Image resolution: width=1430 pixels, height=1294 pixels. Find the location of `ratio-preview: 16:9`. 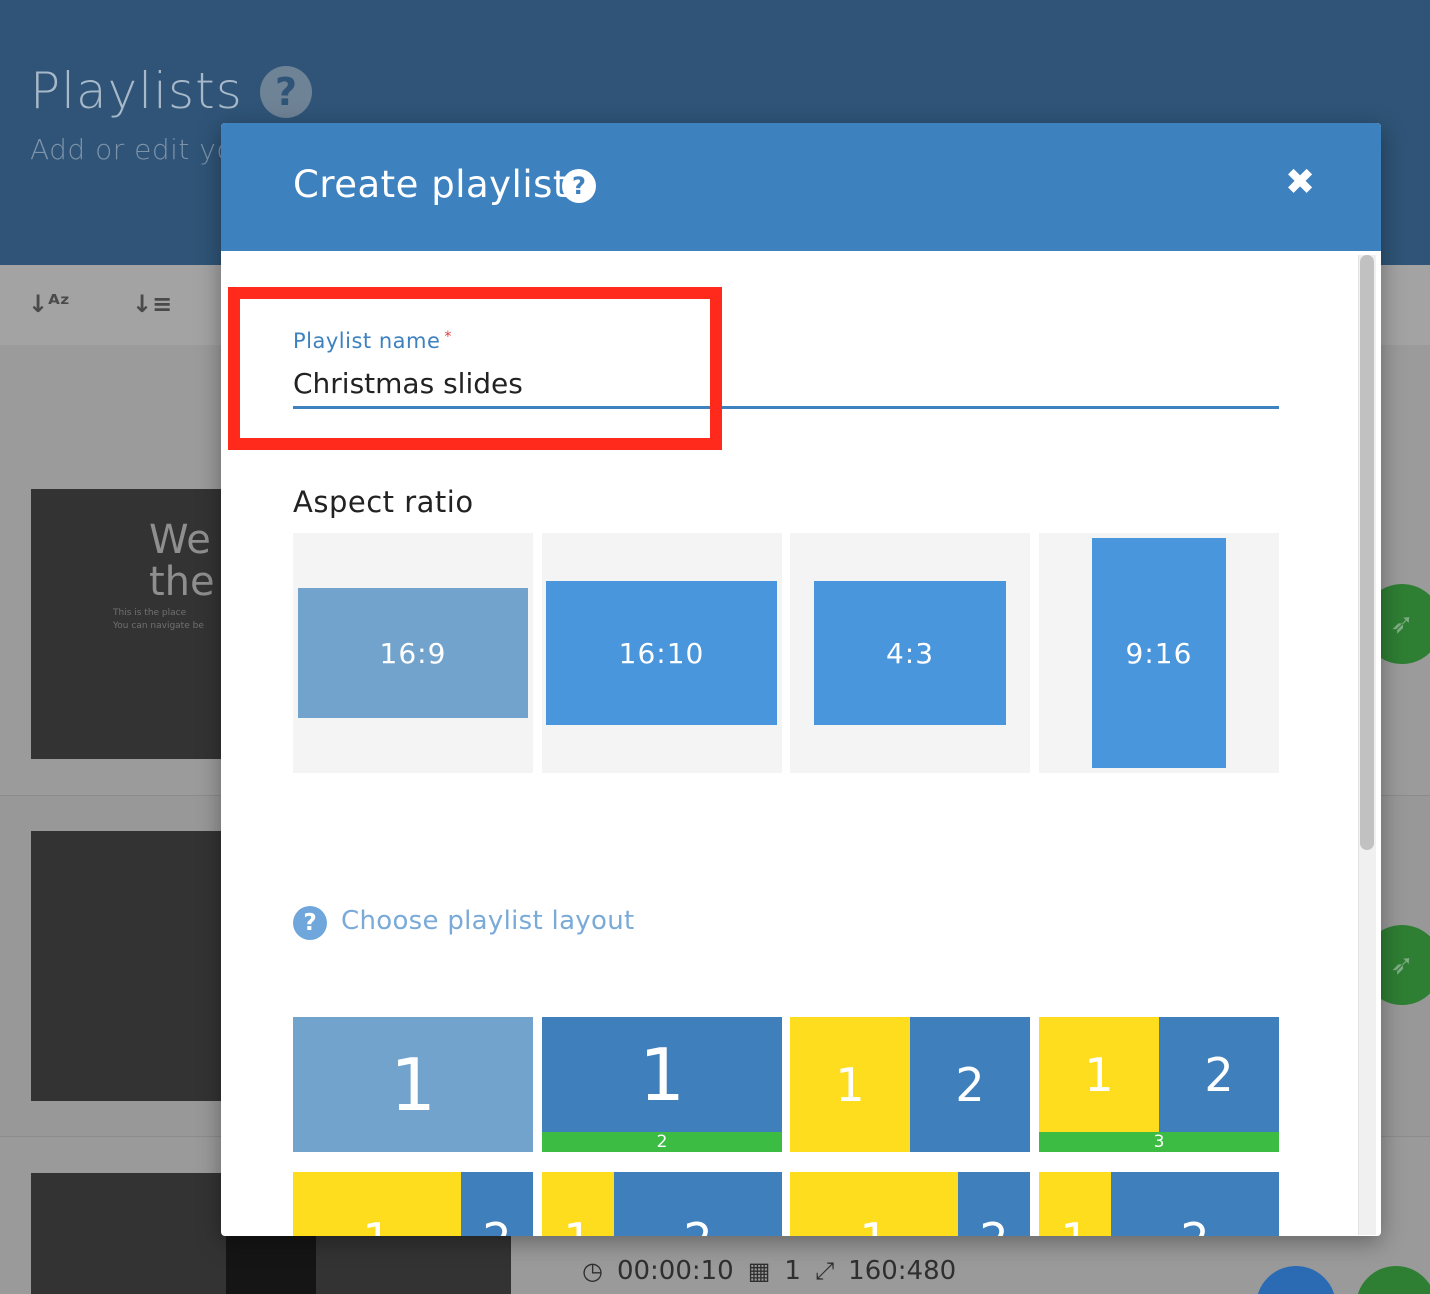

ratio-preview: 16:9 is located at coordinates (413, 653).